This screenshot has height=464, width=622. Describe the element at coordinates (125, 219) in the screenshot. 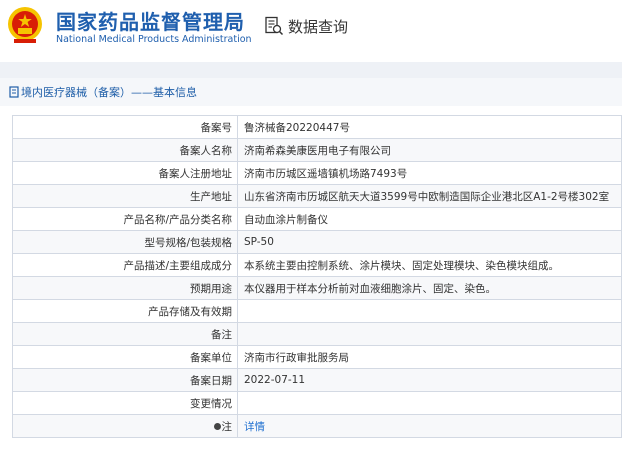

I see `row-label: 产品名称/产品分类名称` at that location.